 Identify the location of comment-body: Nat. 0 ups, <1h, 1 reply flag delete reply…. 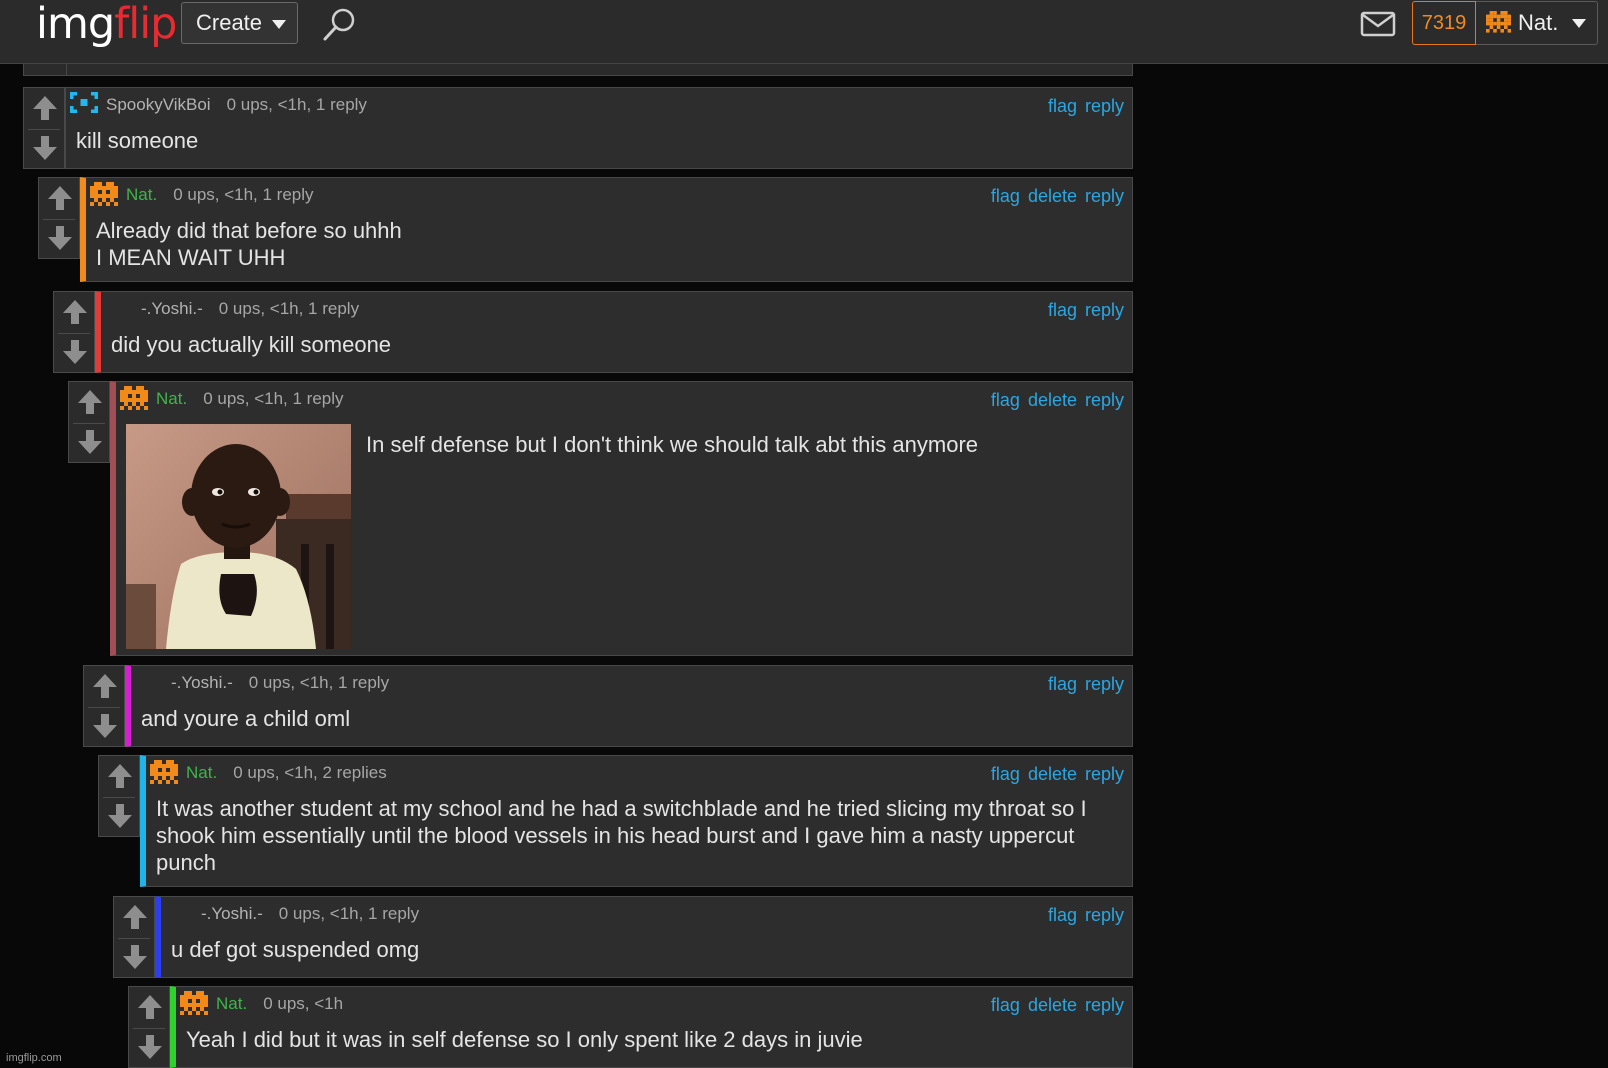
(606, 229).